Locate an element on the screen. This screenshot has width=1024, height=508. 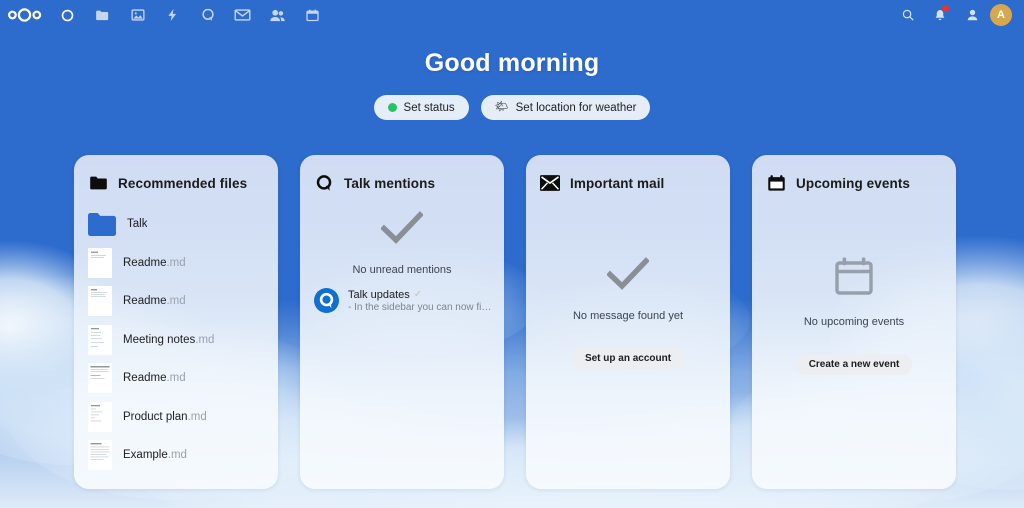
nav-item-mail is located at coordinates (242, 15).